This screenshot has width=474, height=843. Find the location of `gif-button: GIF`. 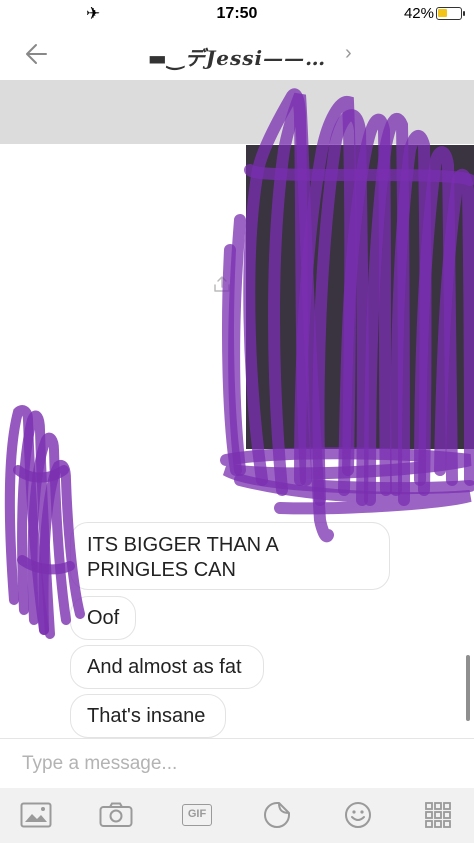

gif-button: GIF is located at coordinates (197, 815).